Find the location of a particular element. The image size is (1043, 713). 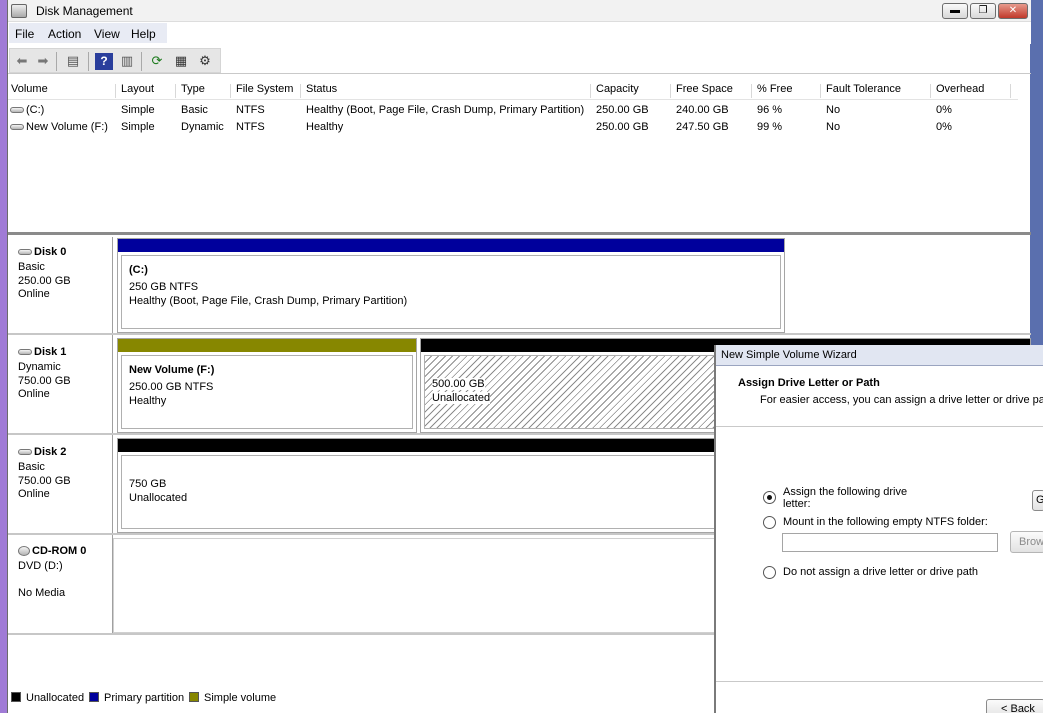

cell-file-system: NTFS is located at coordinates (250, 110).